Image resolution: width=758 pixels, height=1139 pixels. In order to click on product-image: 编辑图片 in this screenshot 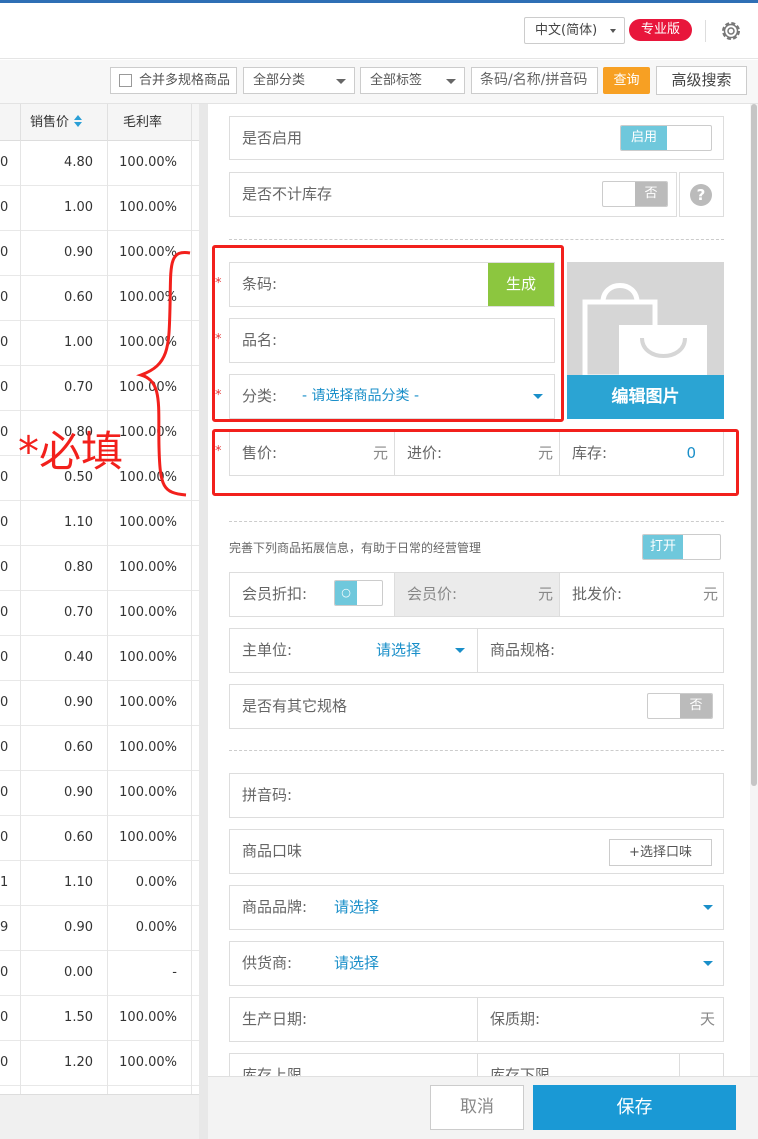, I will do `click(645, 340)`.